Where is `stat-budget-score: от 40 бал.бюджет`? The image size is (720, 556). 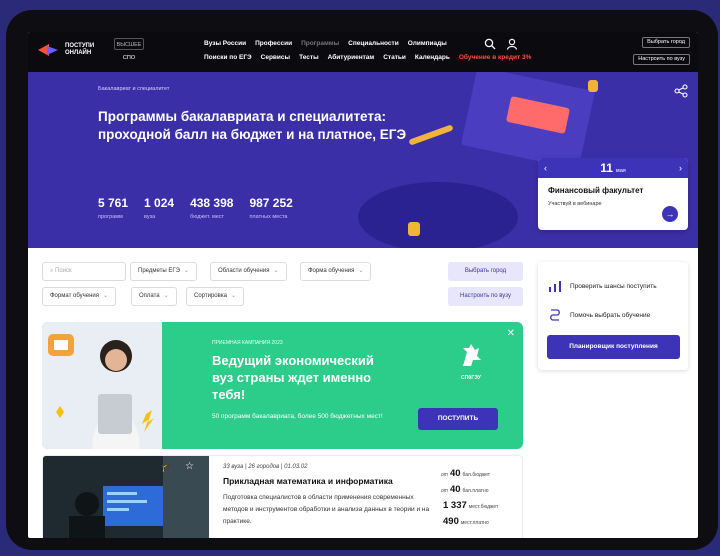 stat-budget-score: от 40 бал.бюджет is located at coordinates (481, 473).